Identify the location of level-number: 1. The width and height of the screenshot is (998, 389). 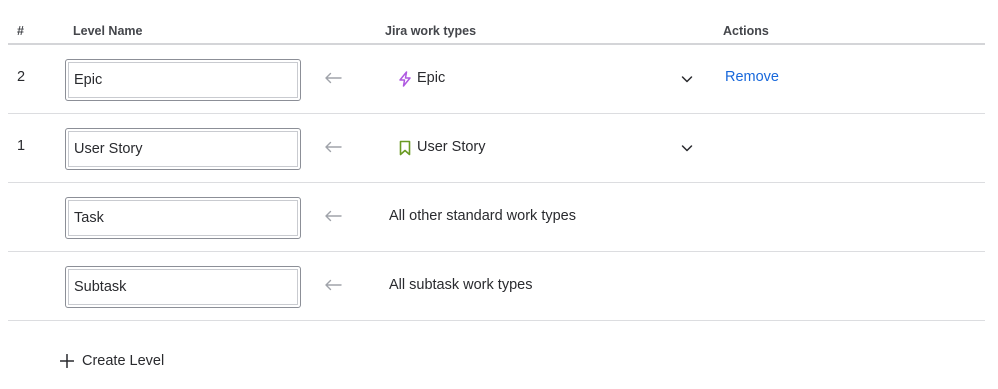
(21, 146).